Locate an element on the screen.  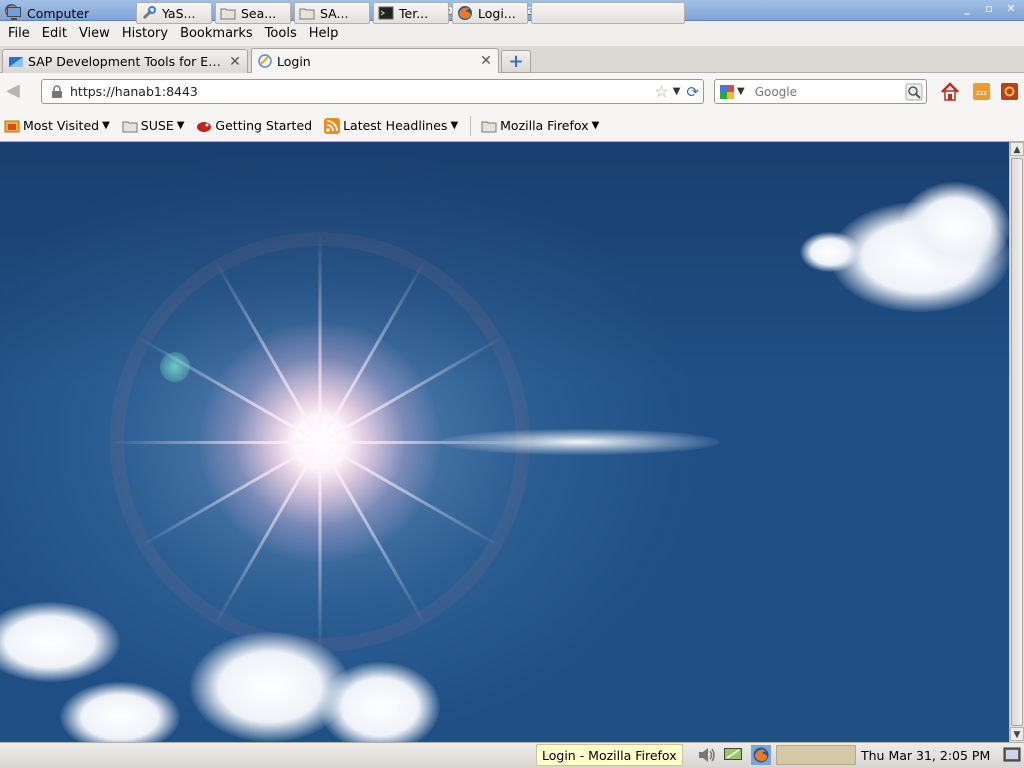
bookmark-latest-headlines: Latest Headlines ▼ is located at coordinates (391, 125).